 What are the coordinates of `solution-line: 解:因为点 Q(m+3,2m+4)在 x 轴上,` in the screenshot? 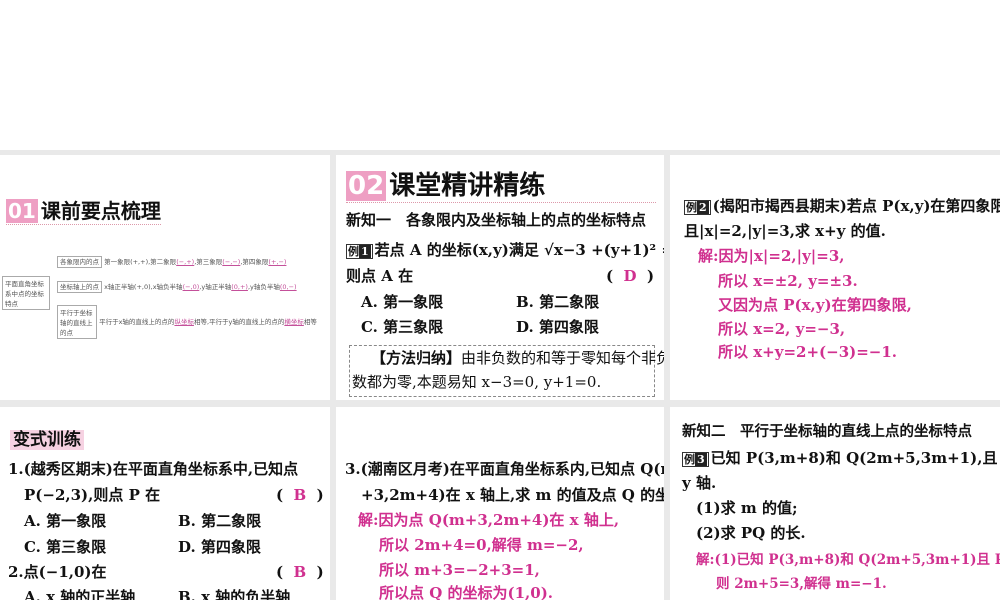 It's located at (489, 520).